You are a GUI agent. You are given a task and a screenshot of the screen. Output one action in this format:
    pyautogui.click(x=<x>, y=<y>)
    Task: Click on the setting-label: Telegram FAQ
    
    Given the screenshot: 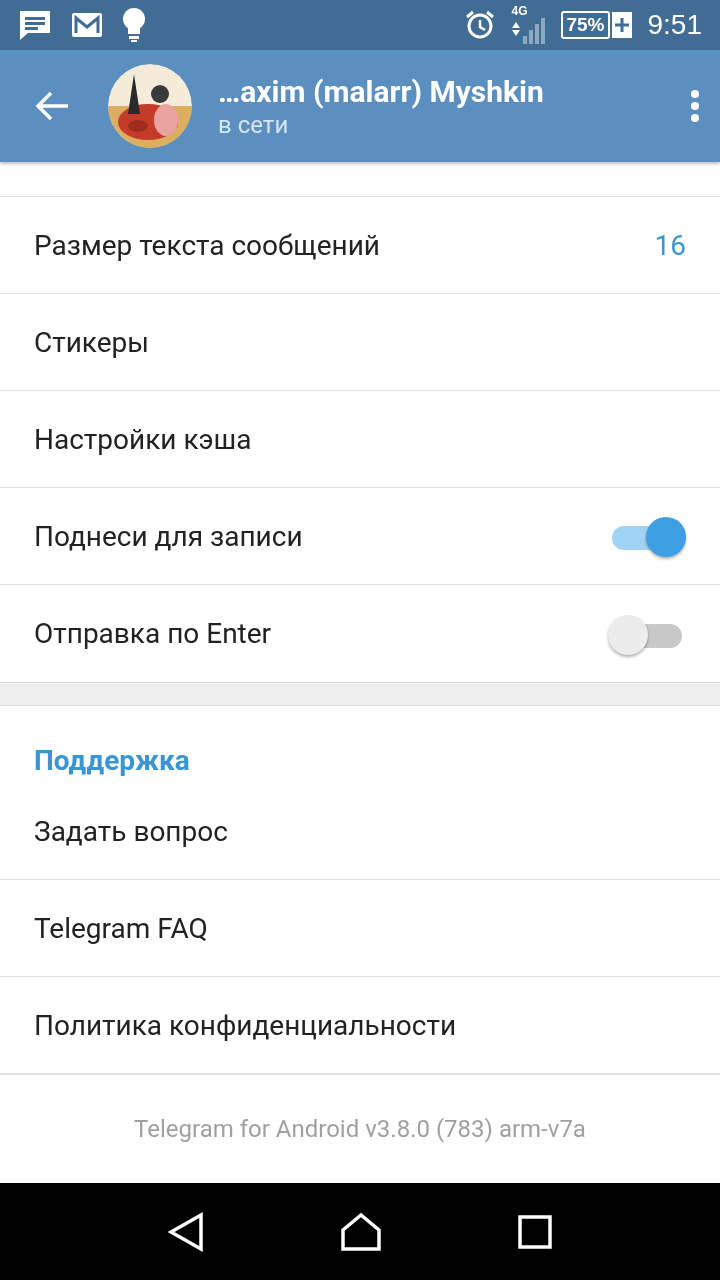 What is the action you would take?
    pyautogui.click(x=360, y=928)
    